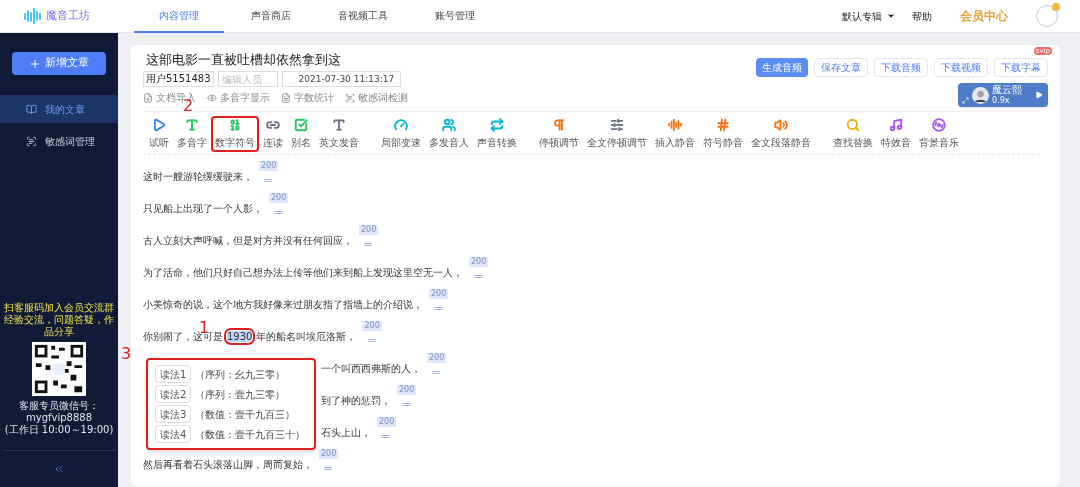  Describe the element at coordinates (203, 209) in the screenshot. I see `text-line: 只见船上出现了一个人影，` at that location.